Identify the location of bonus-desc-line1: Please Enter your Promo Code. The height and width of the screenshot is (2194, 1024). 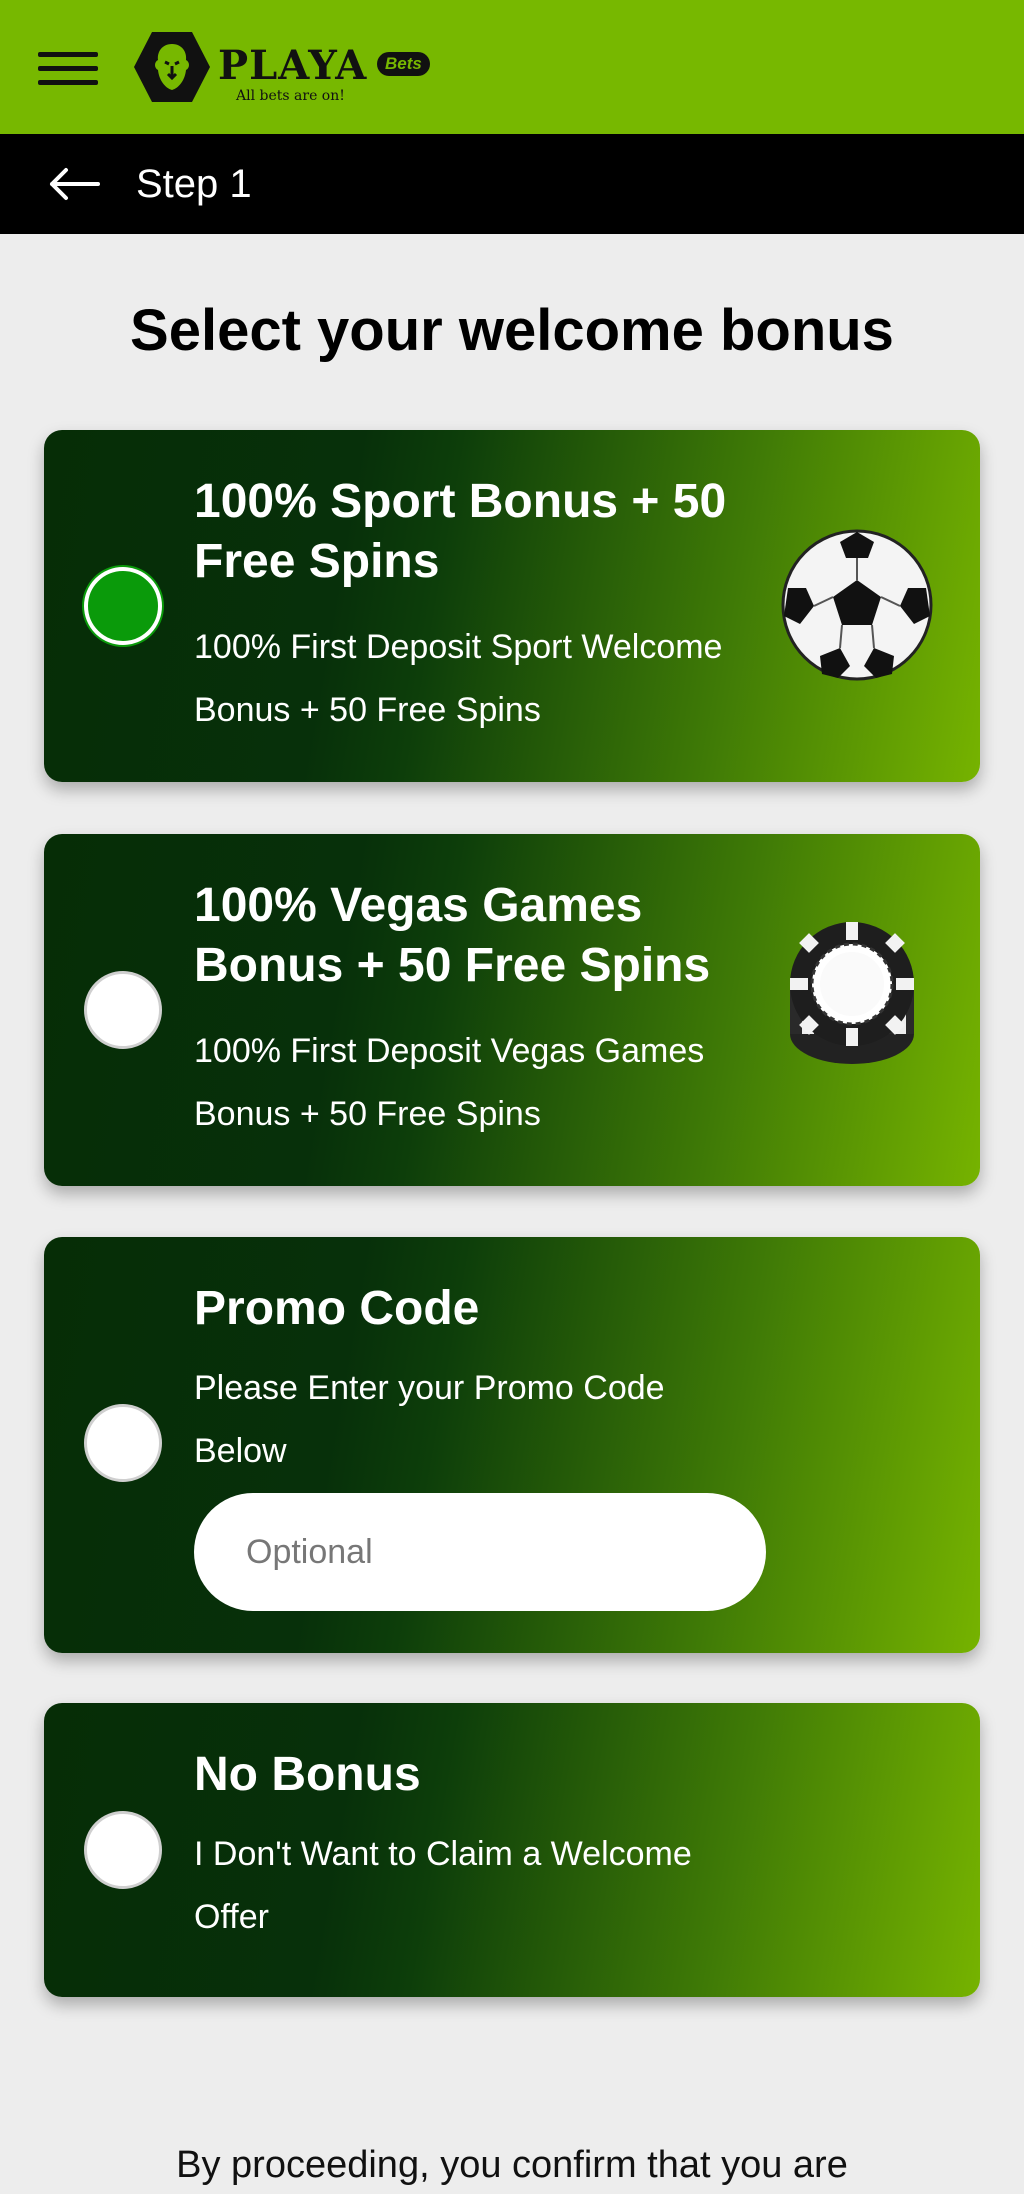
(429, 1388).